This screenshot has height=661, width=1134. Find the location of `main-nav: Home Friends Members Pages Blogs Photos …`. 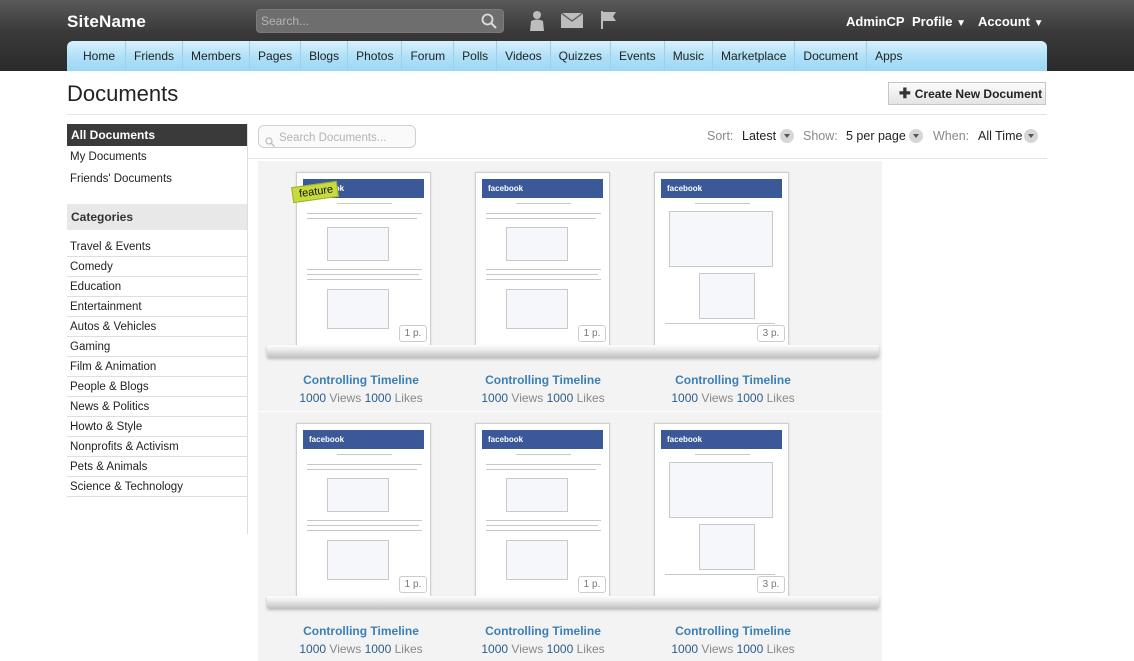

main-nav: Home Friends Members Pages Blogs Photos … is located at coordinates (557, 56).